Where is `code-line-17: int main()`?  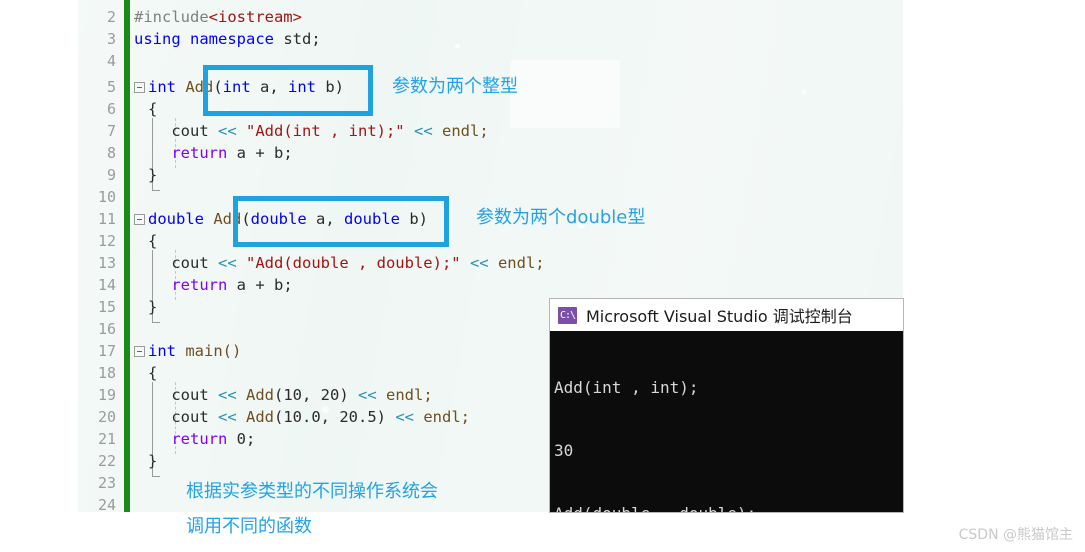
code-line-17: int main() is located at coordinates (194, 351).